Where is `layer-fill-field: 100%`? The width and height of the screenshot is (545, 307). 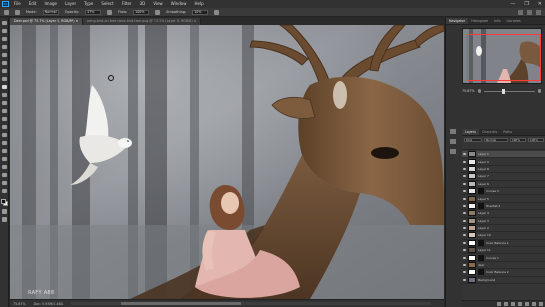 layer-fill-field: 100% is located at coordinates (536, 140).